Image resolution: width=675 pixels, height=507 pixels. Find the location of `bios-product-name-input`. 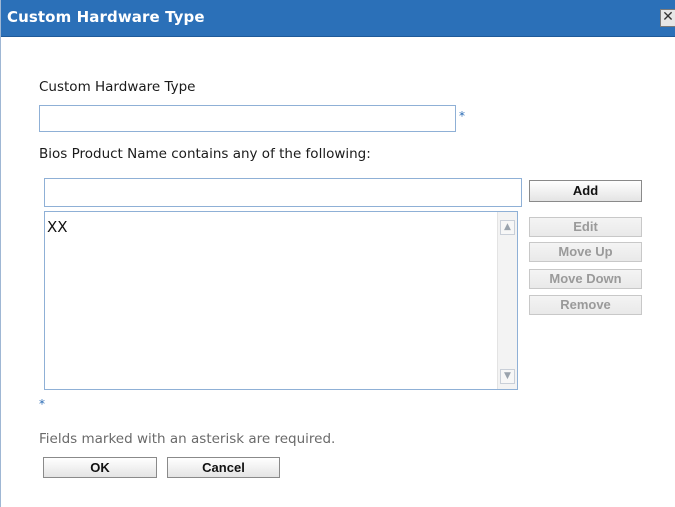

bios-product-name-input is located at coordinates (283, 192).